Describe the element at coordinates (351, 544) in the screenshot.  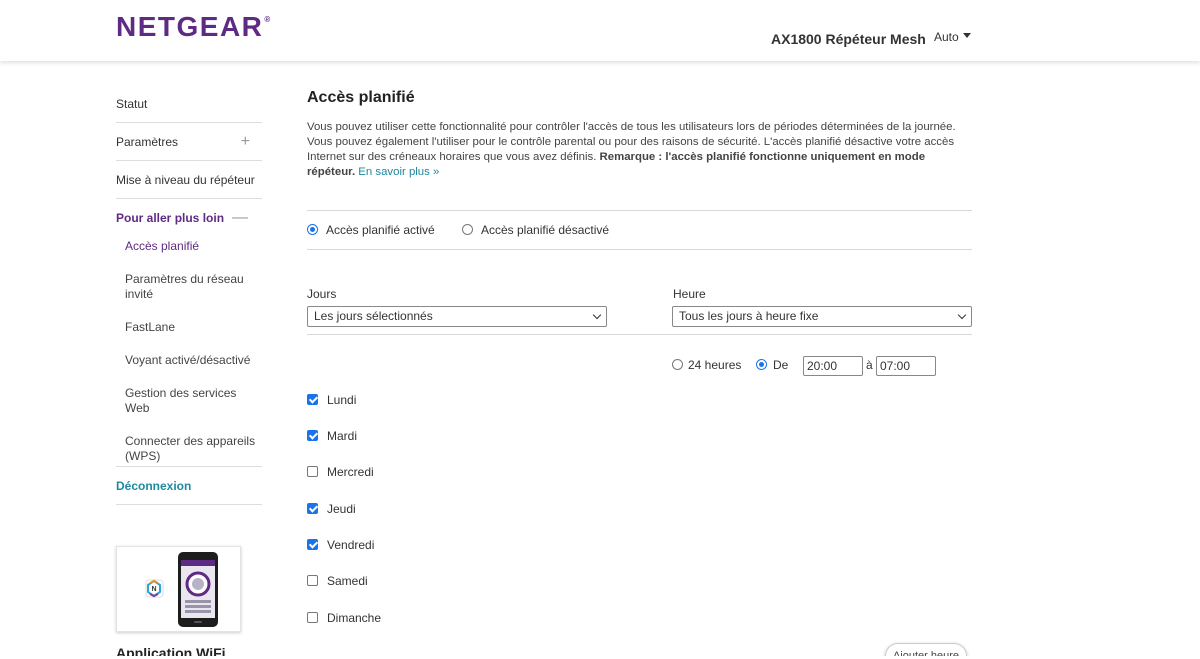
I see `day-label: Vendredi` at that location.